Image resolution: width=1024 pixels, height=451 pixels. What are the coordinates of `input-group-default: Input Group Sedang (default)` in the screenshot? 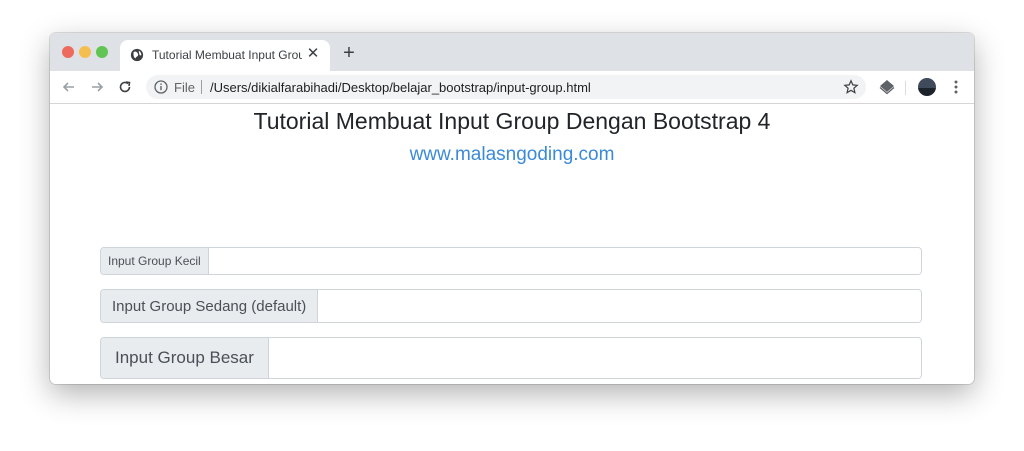 It's located at (511, 306).